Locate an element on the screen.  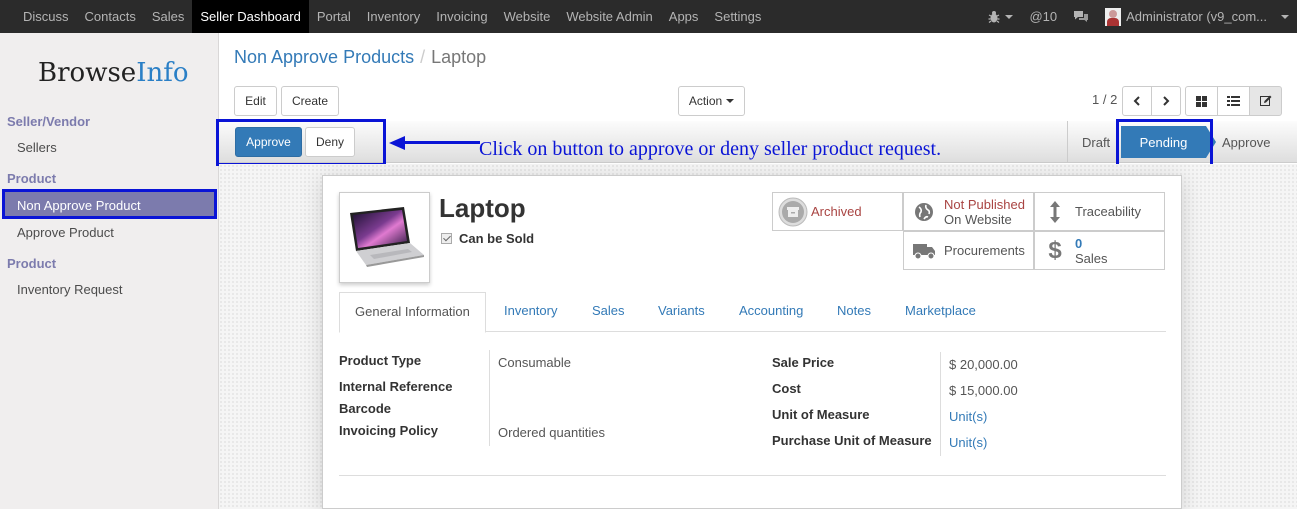
list-icon is located at coordinates (1233, 101).